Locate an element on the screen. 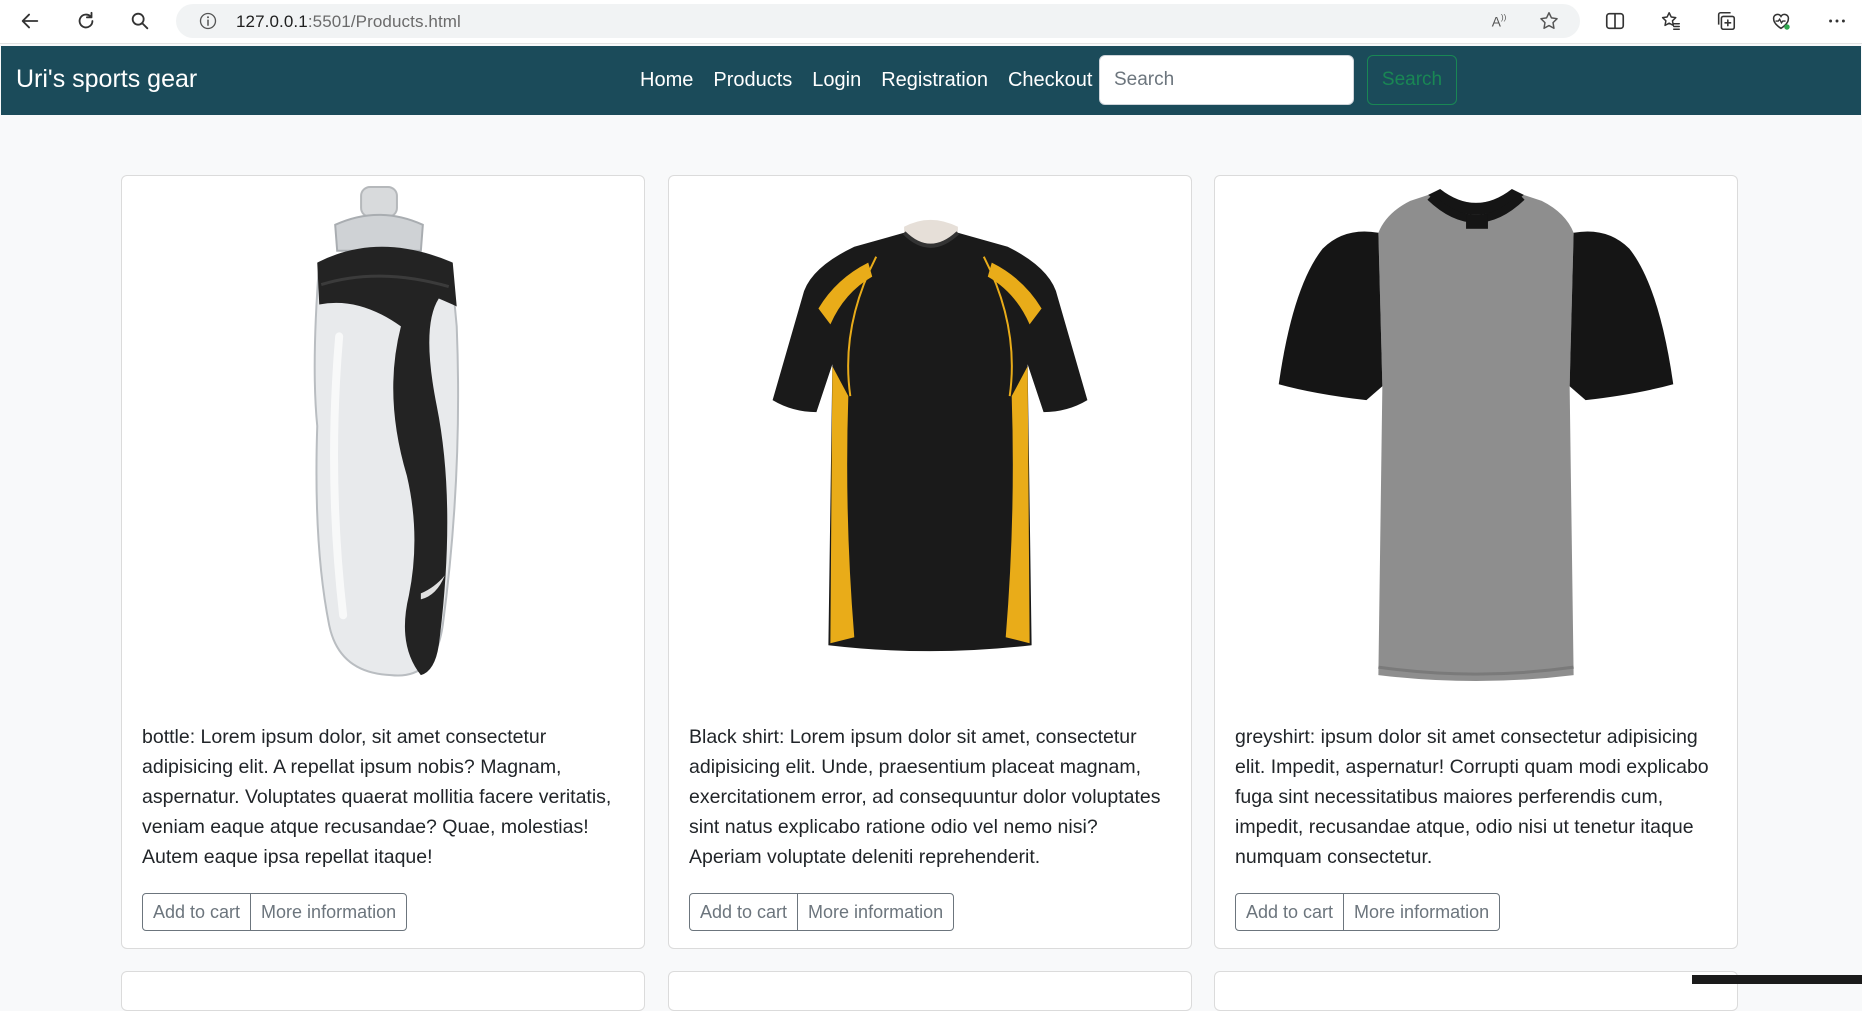 This screenshot has height=1011, width=1862. info-icon is located at coordinates (208, 21).